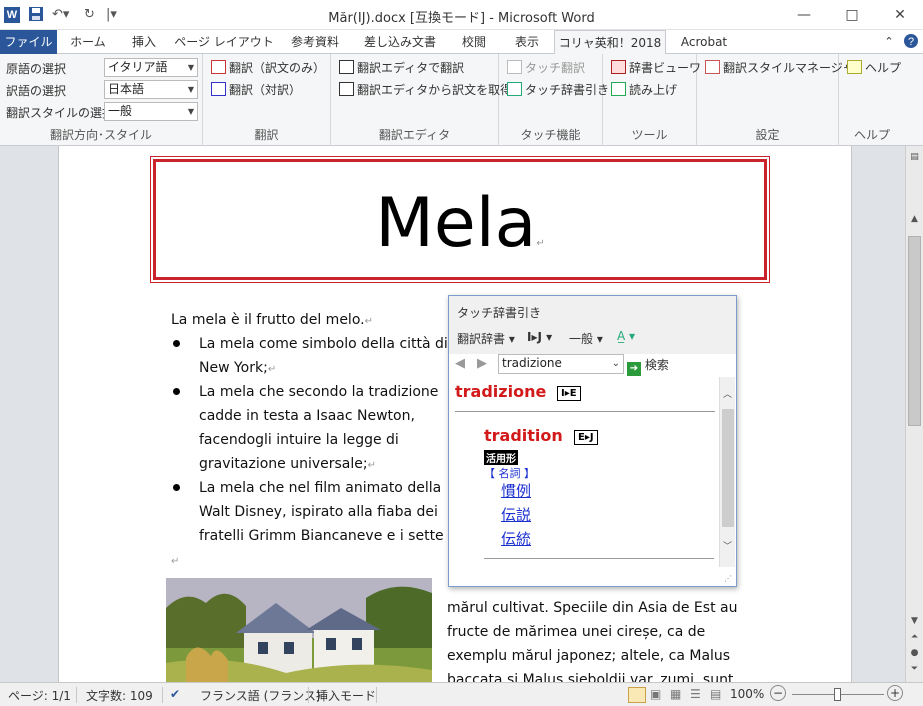 The width and height of the screenshot is (923, 706). I want to click on previous-page-icon: ⏶, so click(914, 637).